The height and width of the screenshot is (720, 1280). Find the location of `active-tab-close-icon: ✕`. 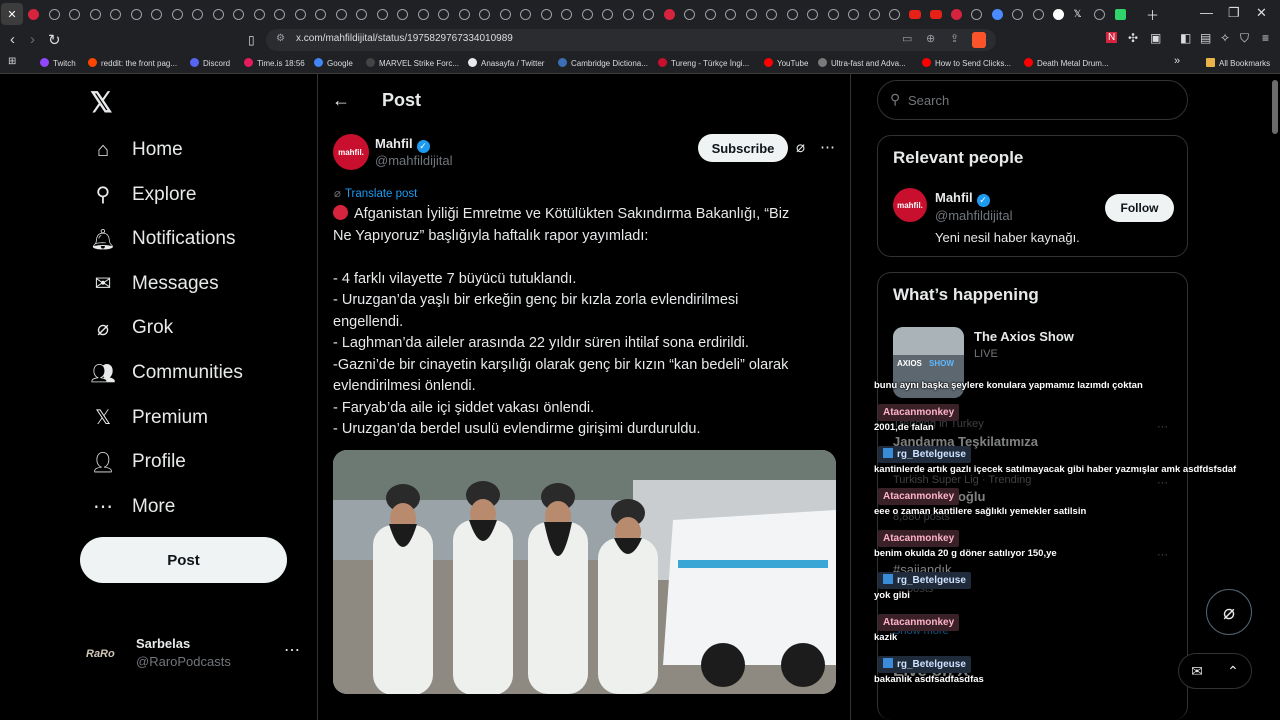

active-tab-close-icon: ✕ is located at coordinates (12, 14).